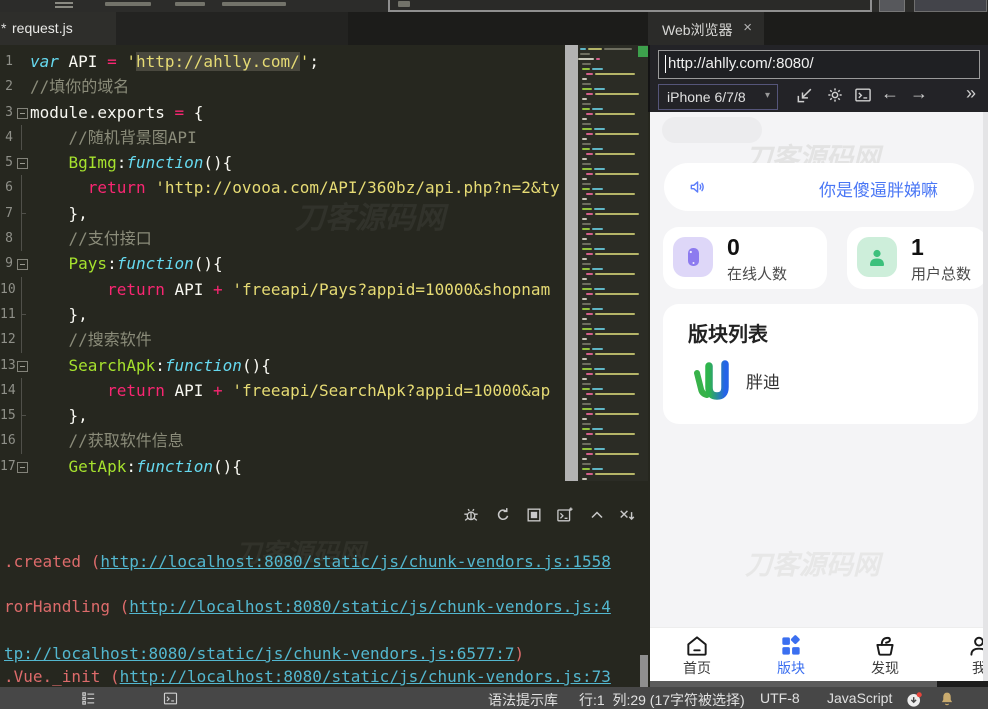  What do you see at coordinates (885, 668) in the screenshot?
I see `nav-label: 发现` at bounding box center [885, 668].